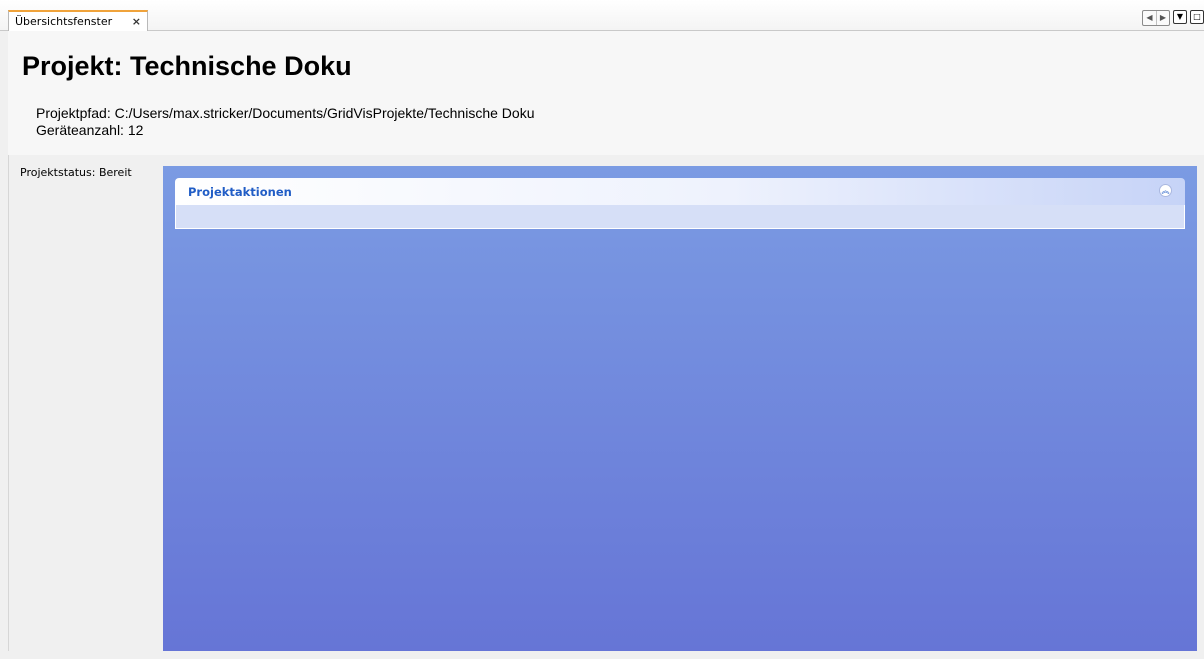  What do you see at coordinates (1165, 190) in the screenshot?
I see `collapse-icon: ︽` at bounding box center [1165, 190].